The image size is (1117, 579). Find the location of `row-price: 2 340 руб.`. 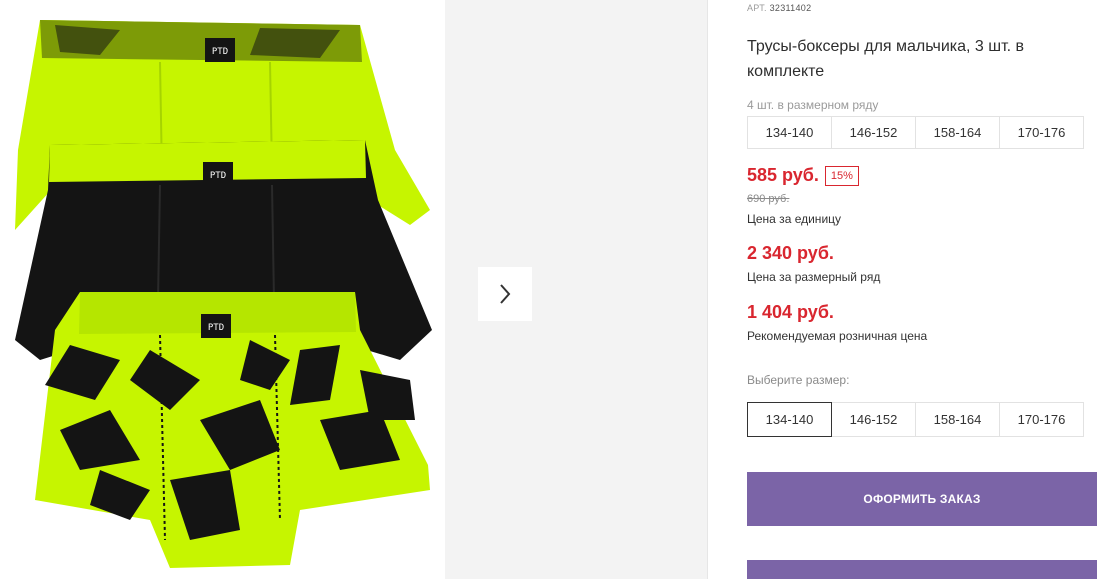

row-price: 2 340 руб. is located at coordinates (790, 253).